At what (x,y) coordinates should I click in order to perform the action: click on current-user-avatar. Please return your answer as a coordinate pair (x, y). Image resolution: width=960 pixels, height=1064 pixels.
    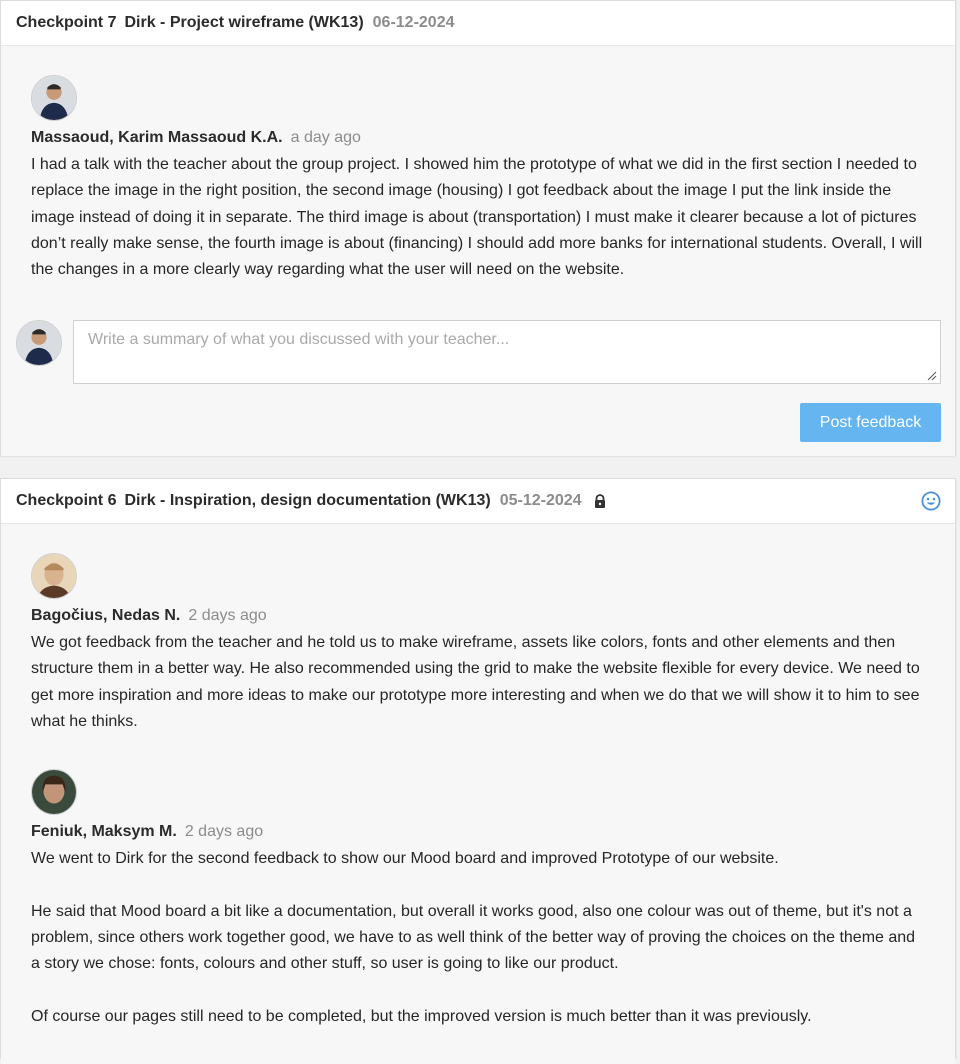
    Looking at the image, I should click on (39, 343).